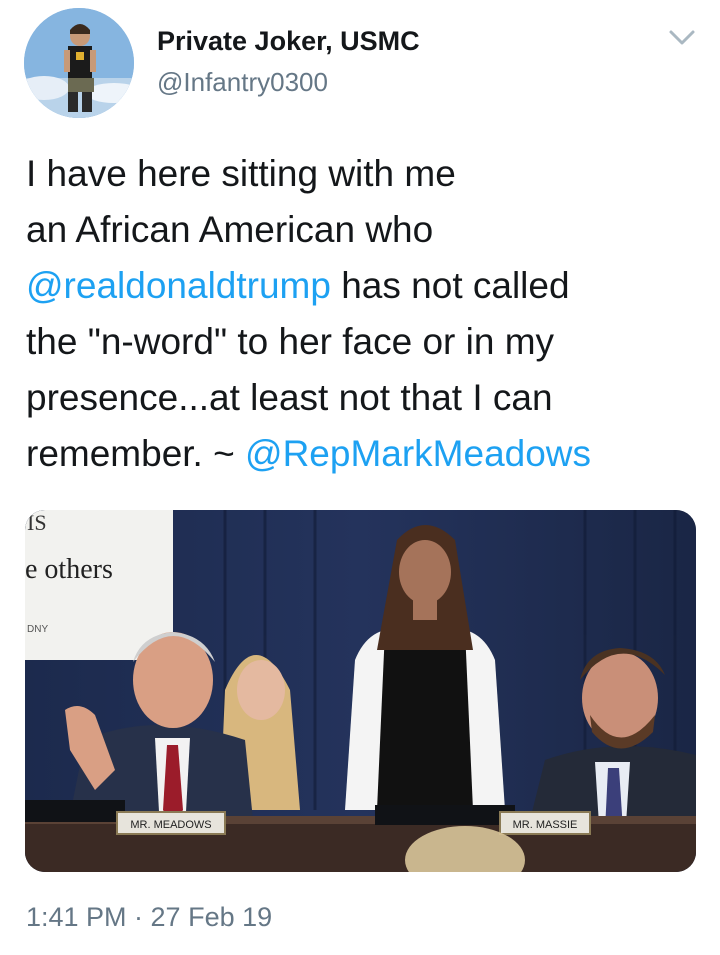 Image resolution: width=720 pixels, height=955 pixels. Describe the element at coordinates (289, 397) in the screenshot. I see `tweet-text-segment: presence...at least not that I can` at that location.